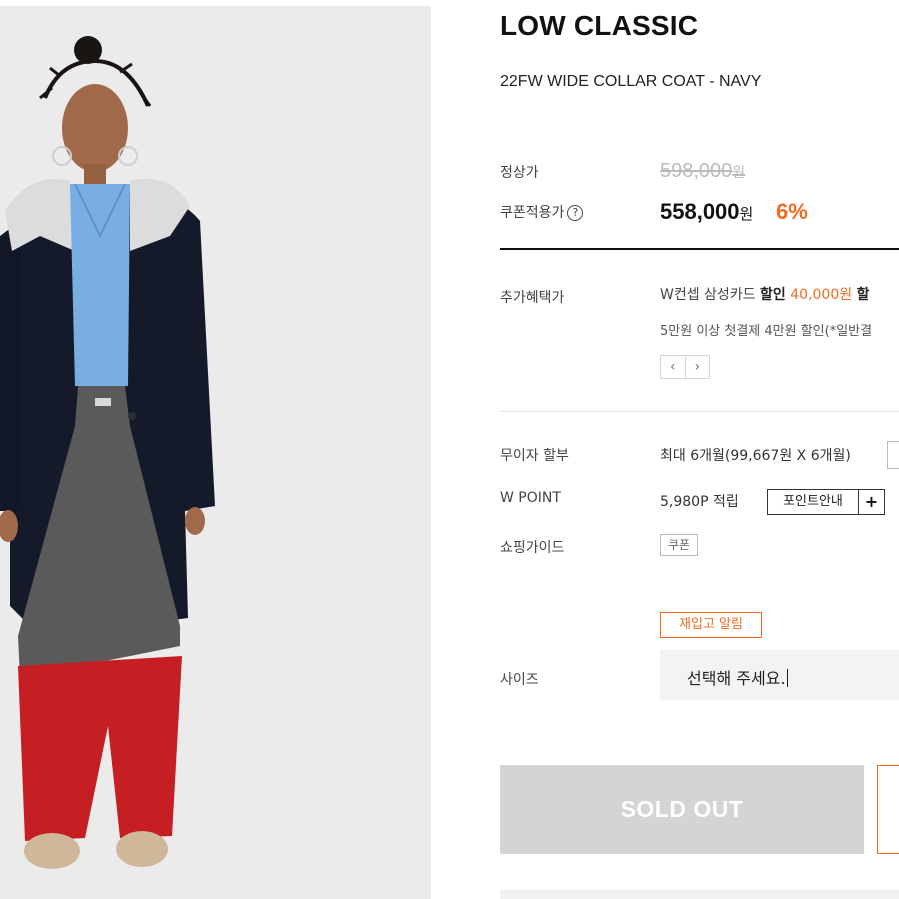  What do you see at coordinates (699, 502) in the screenshot?
I see `wpoint-value: 5,980P 적립` at bounding box center [699, 502].